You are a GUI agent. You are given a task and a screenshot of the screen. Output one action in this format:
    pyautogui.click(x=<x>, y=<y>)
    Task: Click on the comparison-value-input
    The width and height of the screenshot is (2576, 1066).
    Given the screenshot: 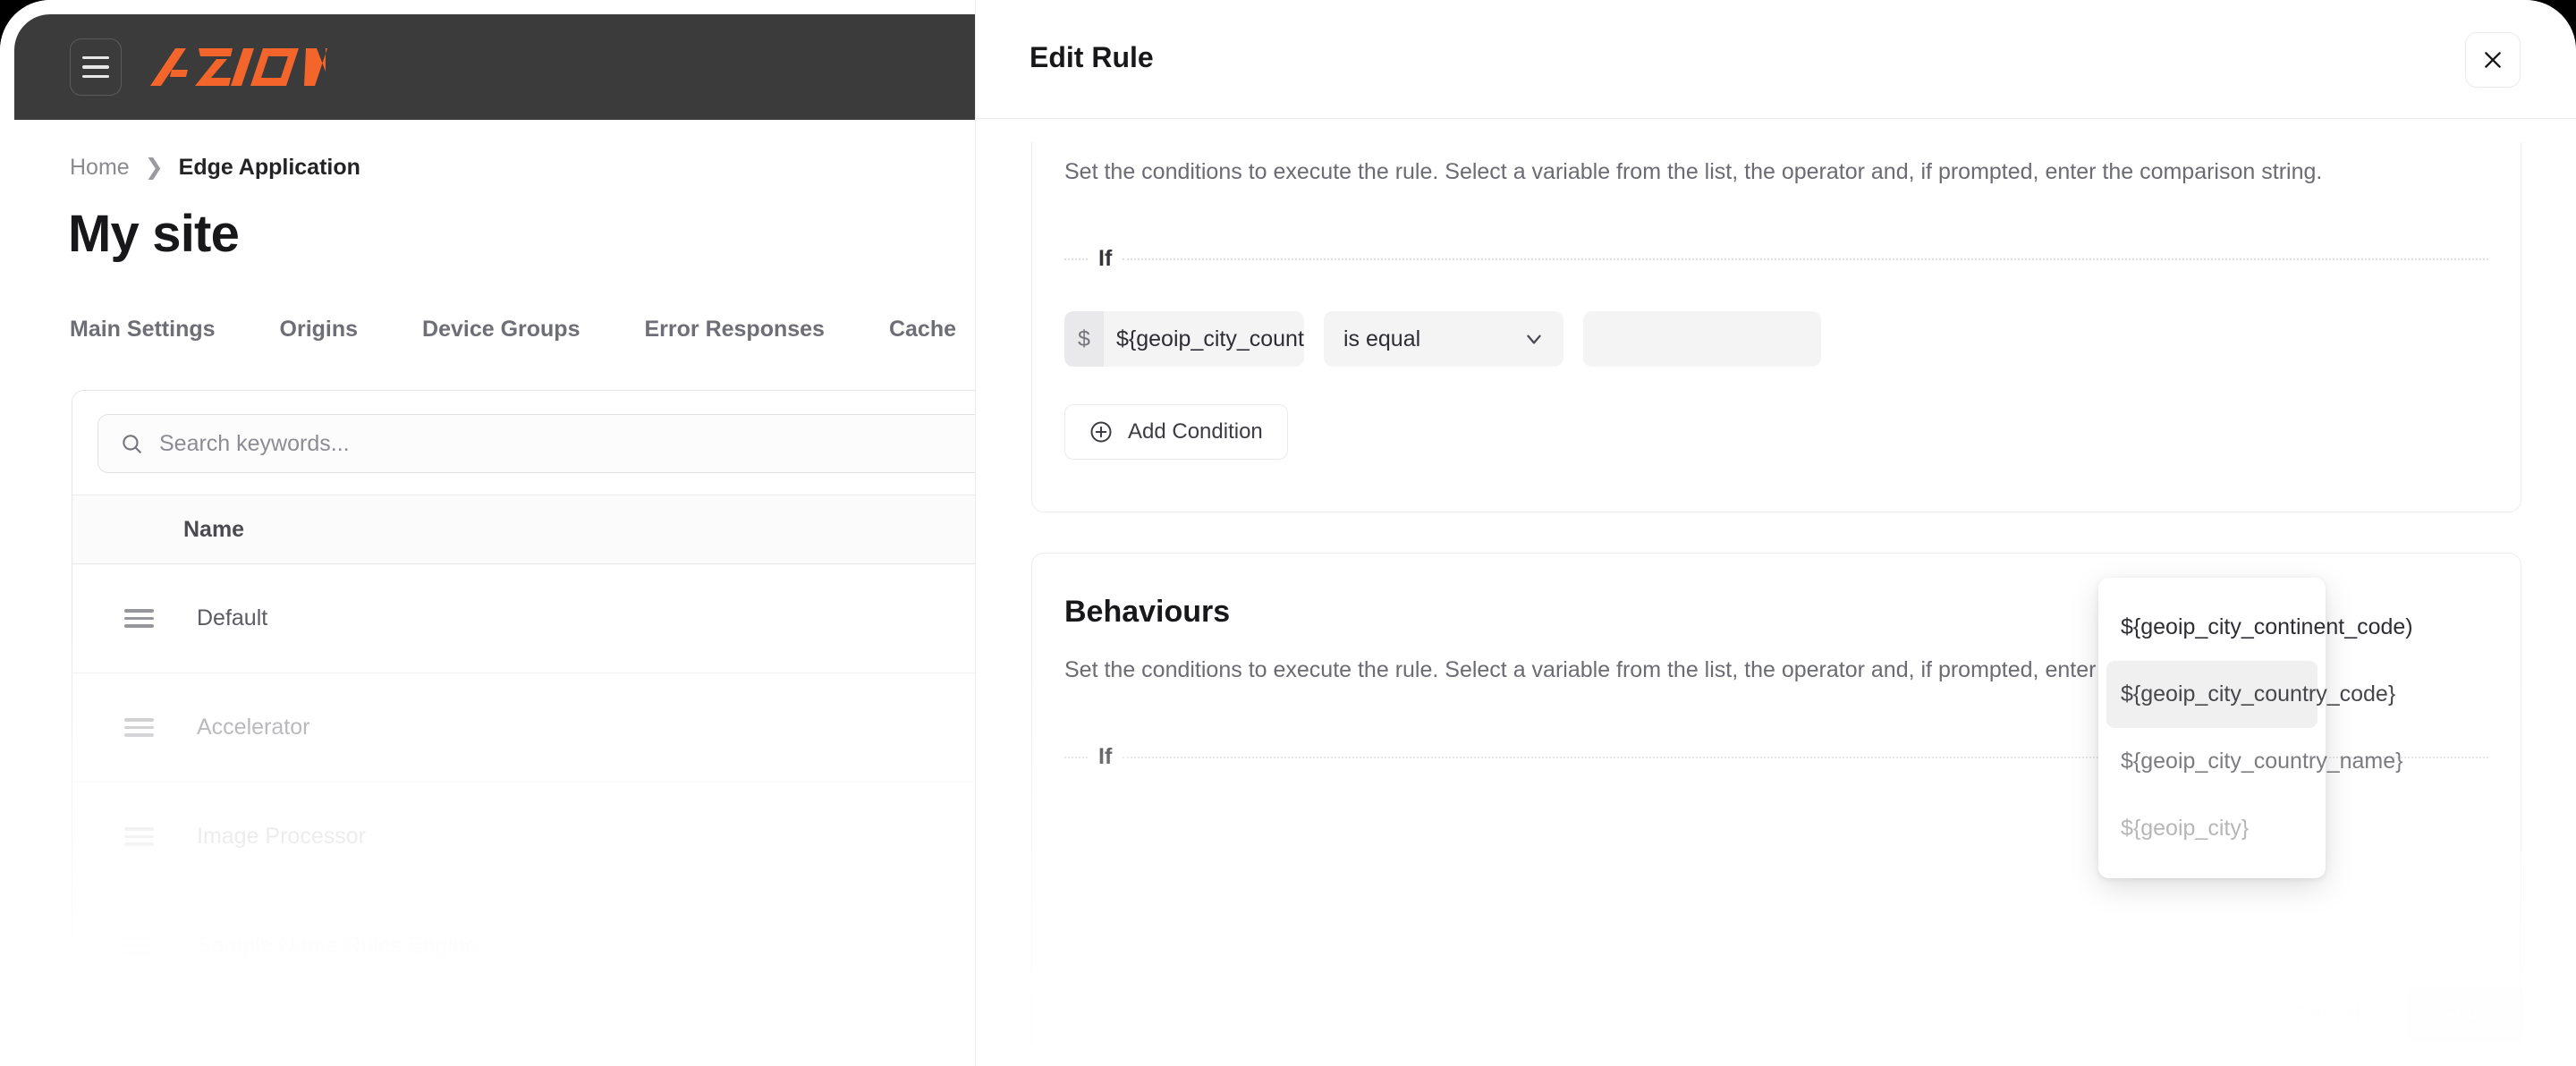 What is the action you would take?
    pyautogui.click(x=1702, y=339)
    